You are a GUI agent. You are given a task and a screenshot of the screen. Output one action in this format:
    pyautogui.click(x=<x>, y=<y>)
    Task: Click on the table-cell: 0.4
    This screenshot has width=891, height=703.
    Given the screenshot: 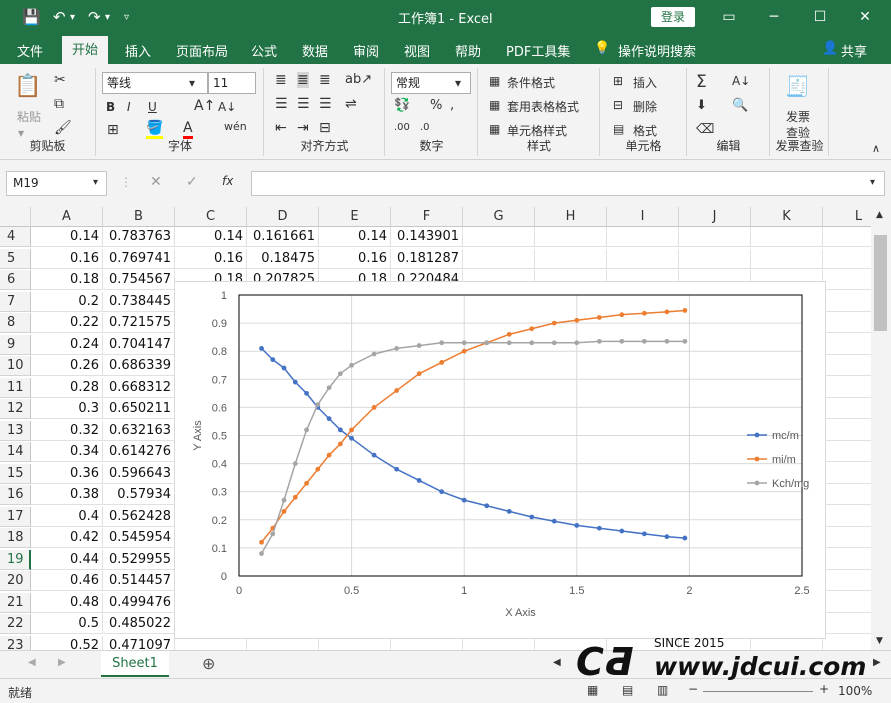 What is the action you would take?
    pyautogui.click(x=67, y=516)
    